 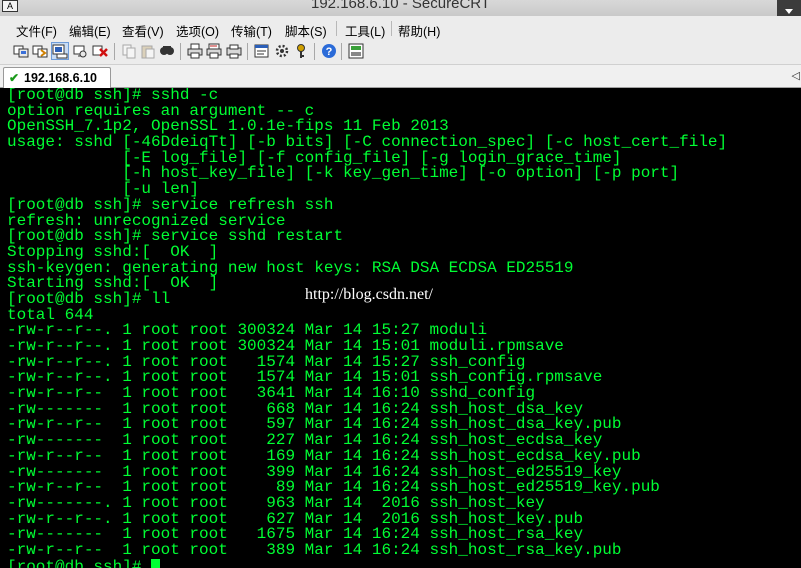 I want to click on find-icon, so click(x=167, y=51).